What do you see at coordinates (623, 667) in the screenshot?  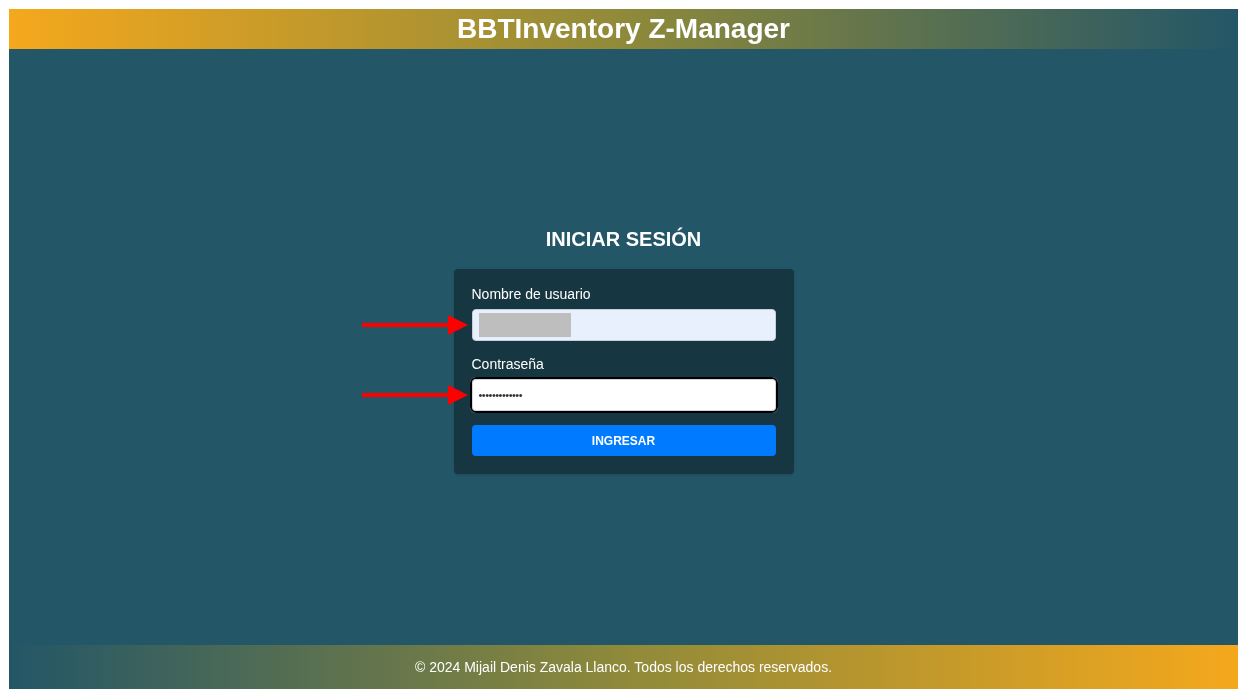 I see `copyright-text: © 2024 Mijail Denis Zavala Llanco. Todos los derechos reservados.` at bounding box center [623, 667].